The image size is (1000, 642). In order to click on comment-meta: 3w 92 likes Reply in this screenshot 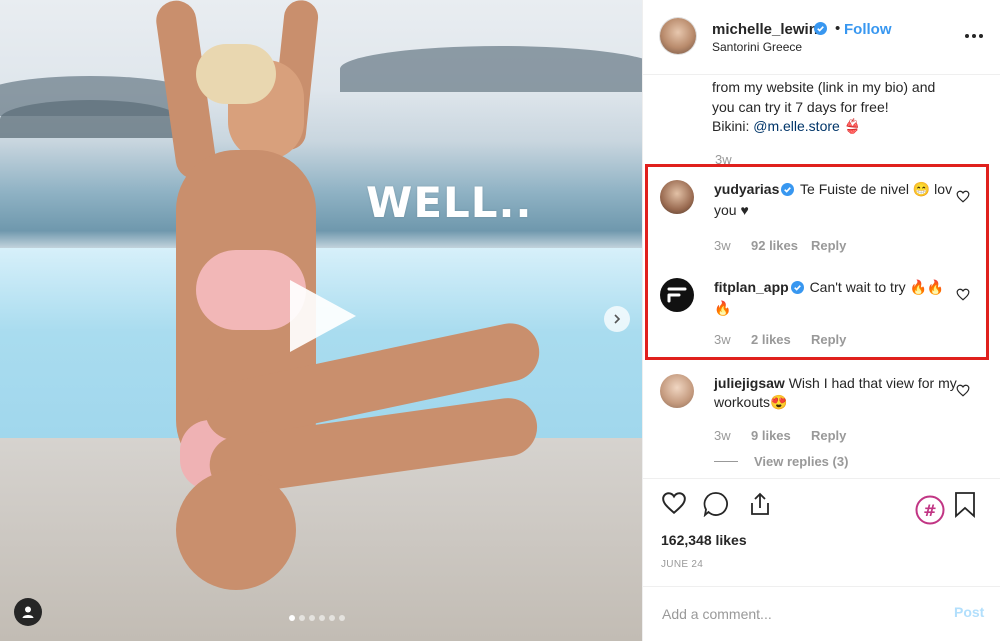, I will do `click(780, 245)`.